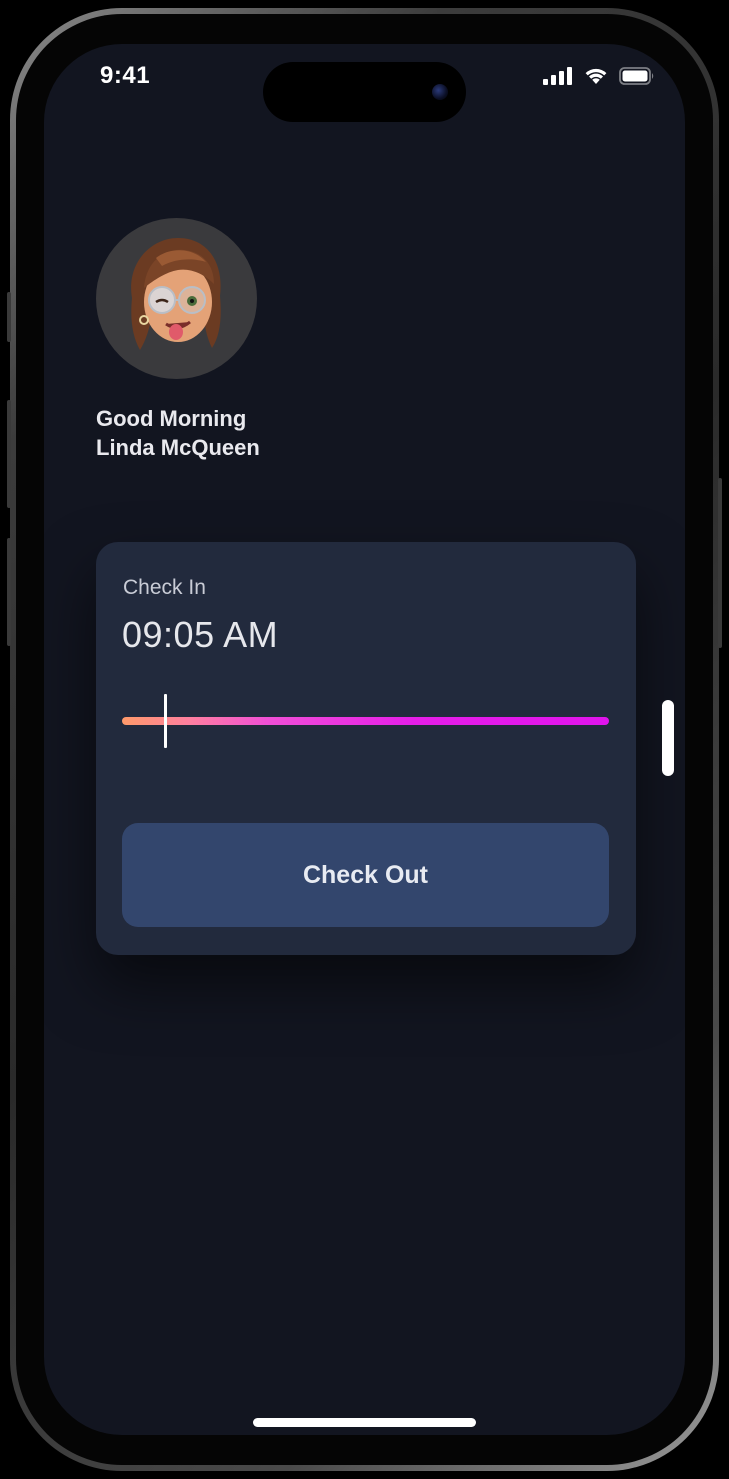  What do you see at coordinates (720, 563) in the screenshot?
I see `power-button` at bounding box center [720, 563].